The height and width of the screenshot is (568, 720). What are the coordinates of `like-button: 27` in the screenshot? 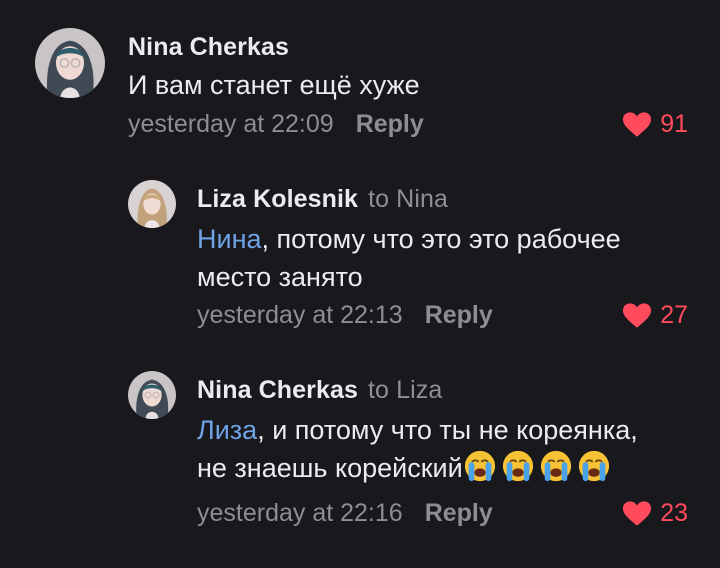 It's located at (655, 315).